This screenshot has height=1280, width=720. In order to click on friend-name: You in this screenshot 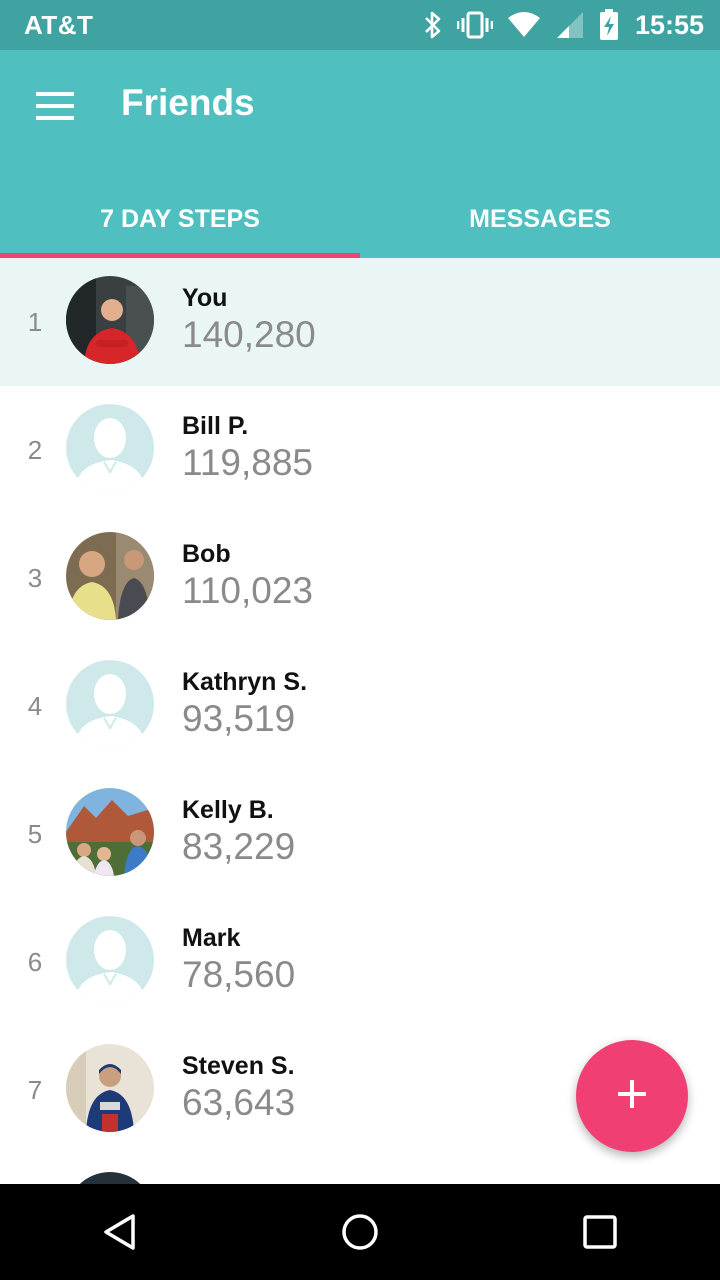, I will do `click(205, 298)`.